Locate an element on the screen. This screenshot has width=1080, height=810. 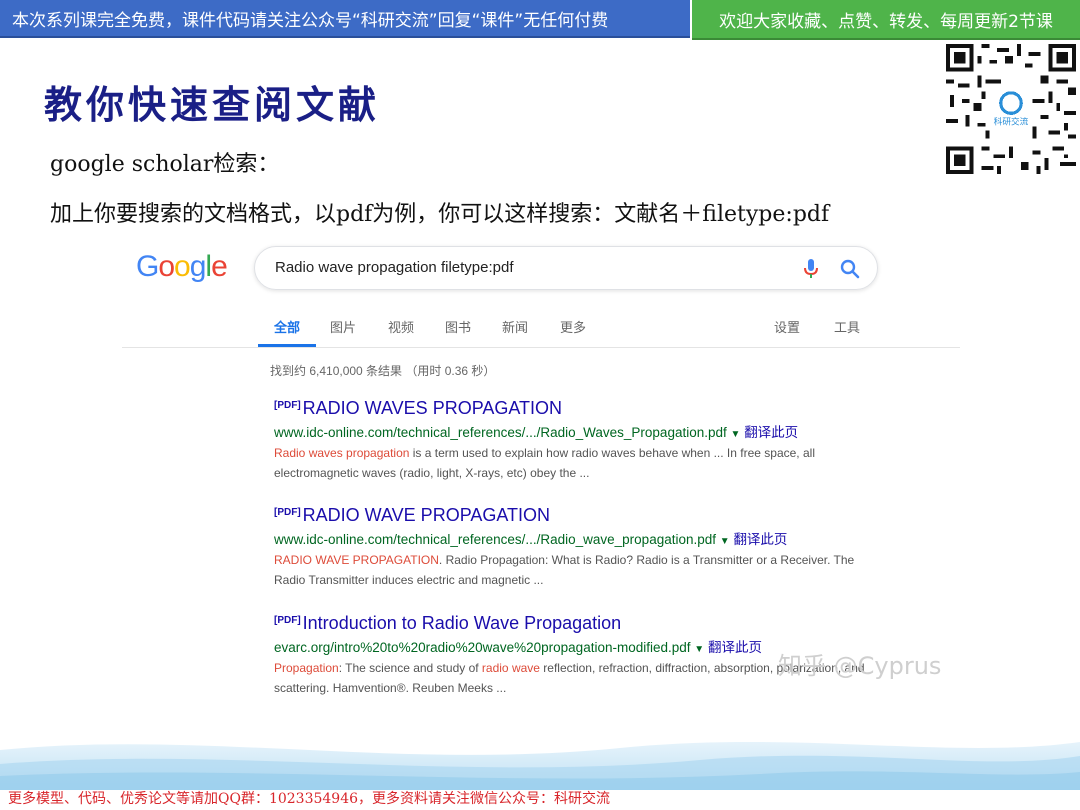
result-title: RADIO WAVES PROPAGATION is located at coordinates (432, 408).